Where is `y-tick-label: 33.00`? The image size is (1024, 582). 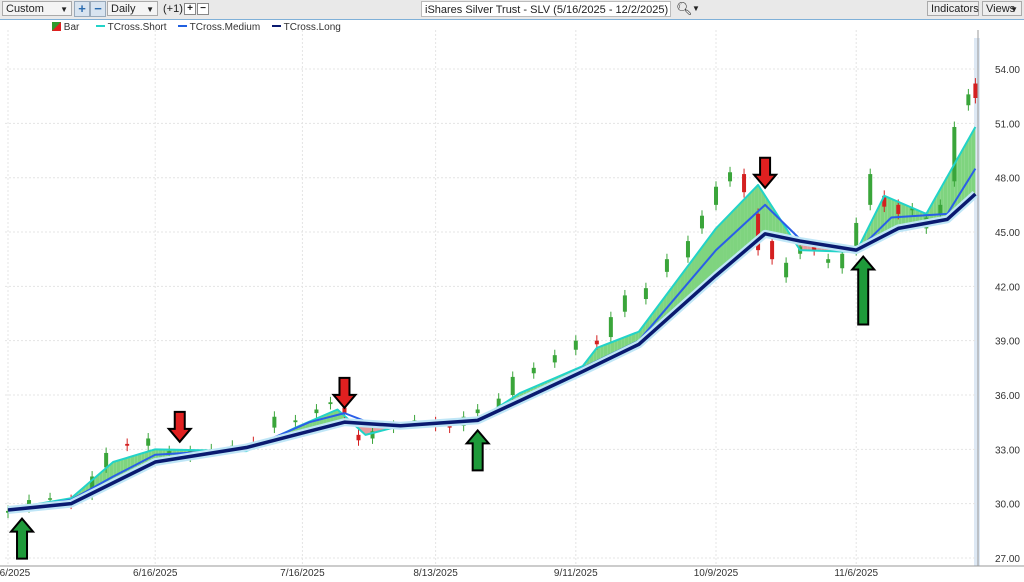 y-tick-label: 33.00 is located at coordinates (1007, 450).